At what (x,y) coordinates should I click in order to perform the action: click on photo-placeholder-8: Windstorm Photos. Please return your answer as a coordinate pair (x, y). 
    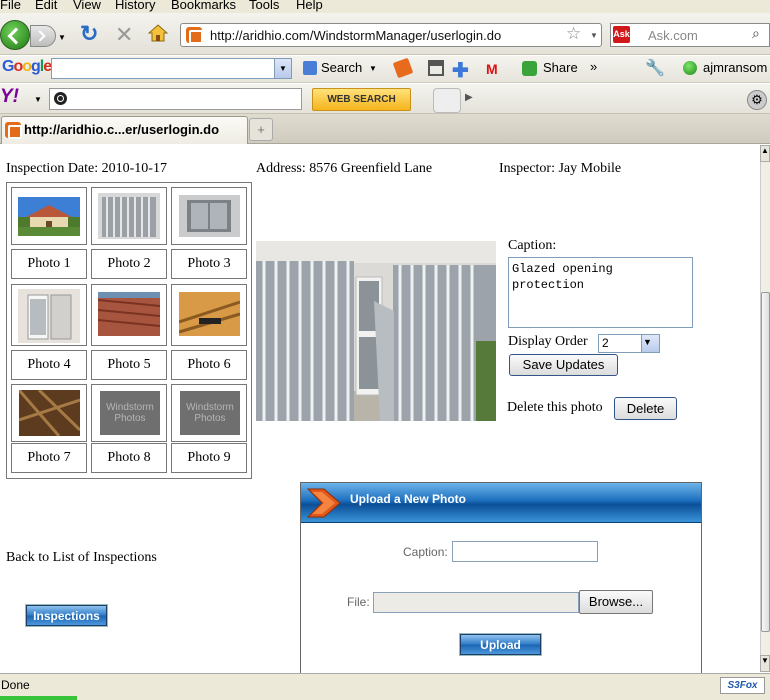
    Looking at the image, I should click on (130, 413).